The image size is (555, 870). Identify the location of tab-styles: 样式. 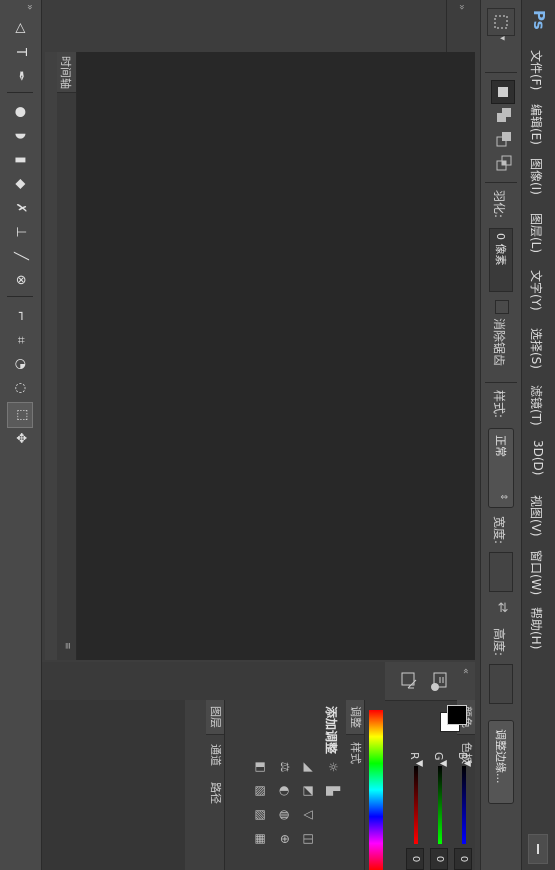
(355, 753).